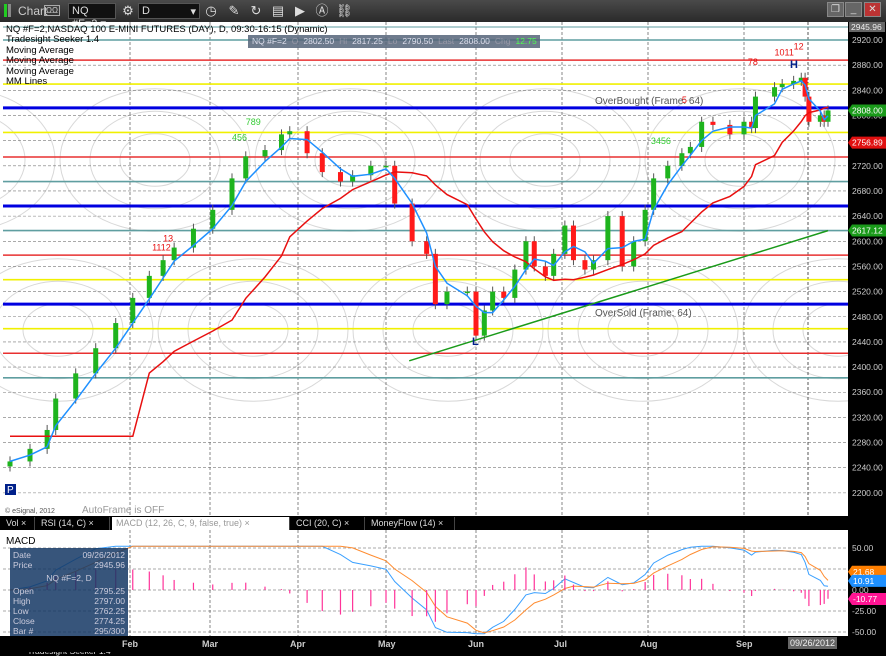  I want to click on macd-tick: -25.00, so click(864, 611).